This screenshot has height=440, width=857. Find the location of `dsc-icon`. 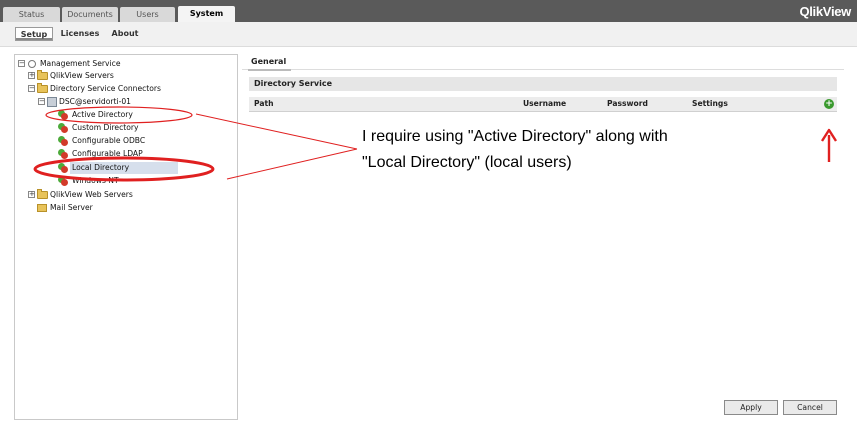

dsc-icon is located at coordinates (52, 102).